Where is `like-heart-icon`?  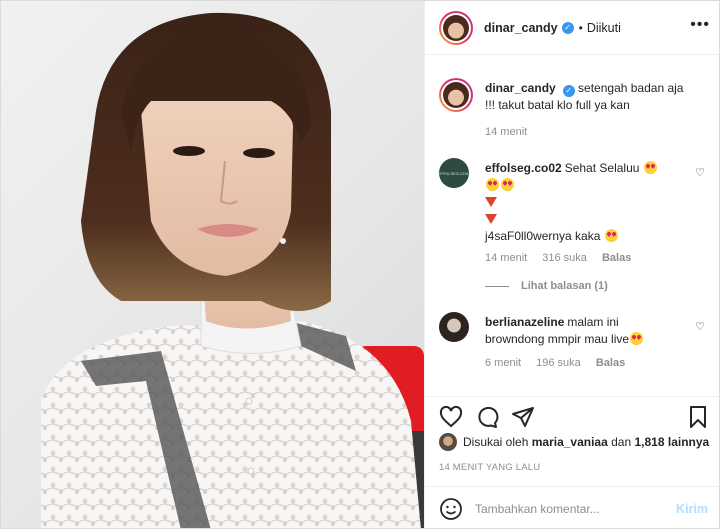 like-heart-icon is located at coordinates (451, 417).